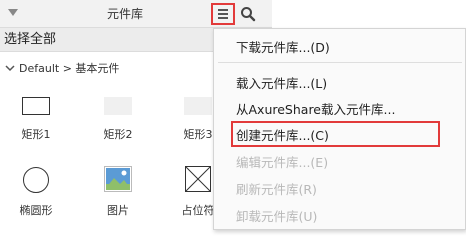 This screenshot has width=466, height=240. Describe the element at coordinates (36, 106) in the screenshot. I see `rectangle-outline-icon` at that location.